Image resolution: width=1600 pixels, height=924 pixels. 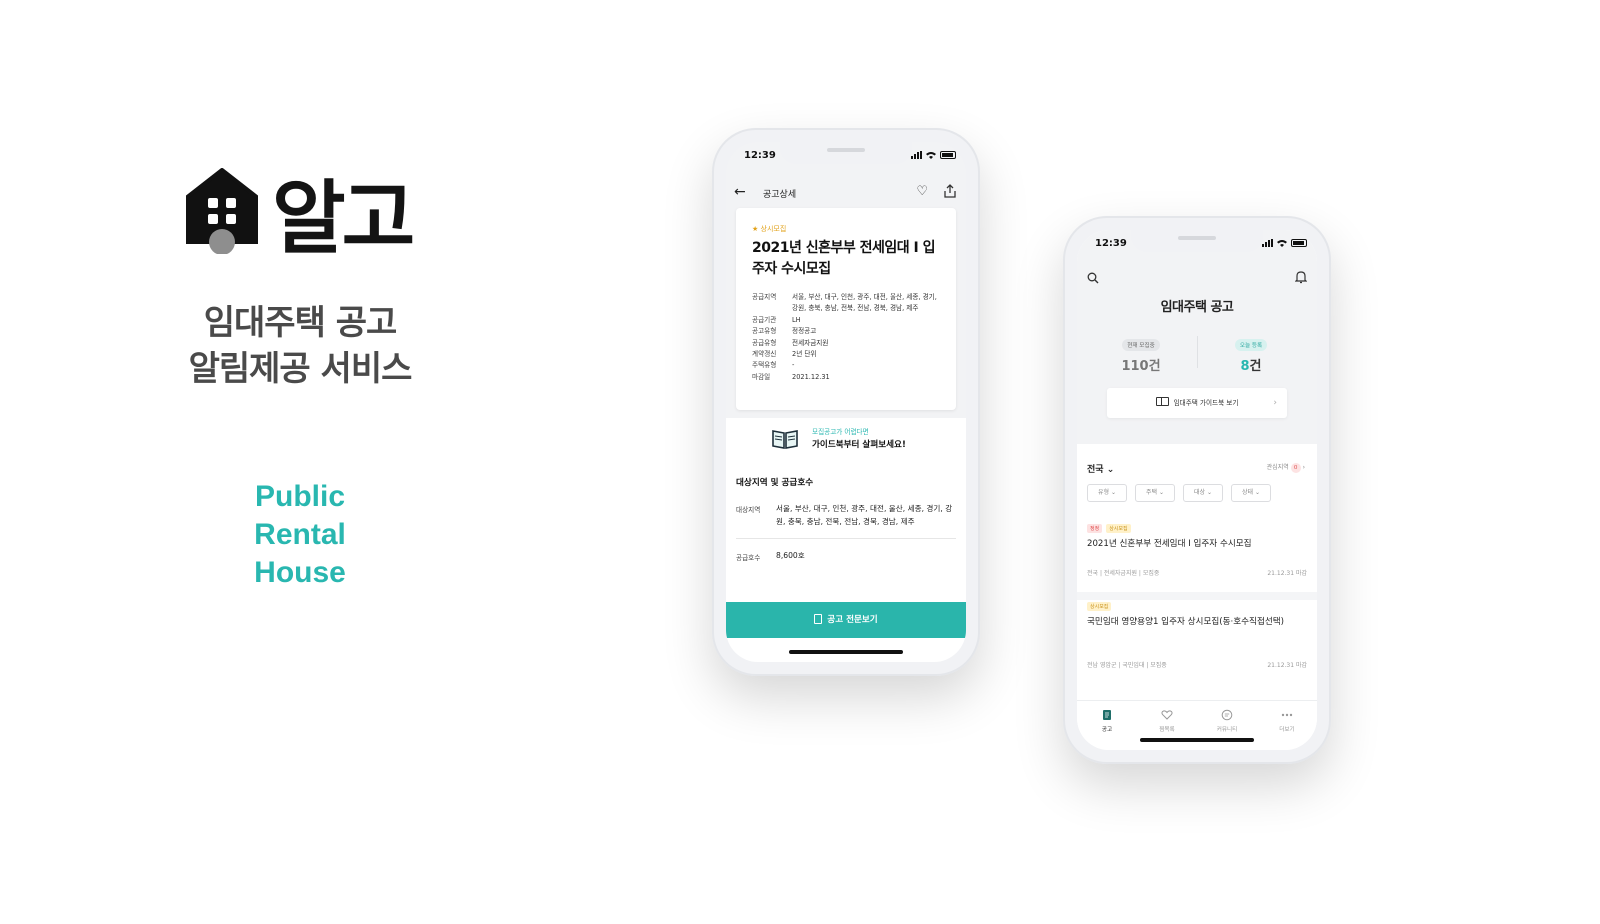 What do you see at coordinates (1100, 468) in the screenshot?
I see `region-selector: 전국 ⌄` at bounding box center [1100, 468].